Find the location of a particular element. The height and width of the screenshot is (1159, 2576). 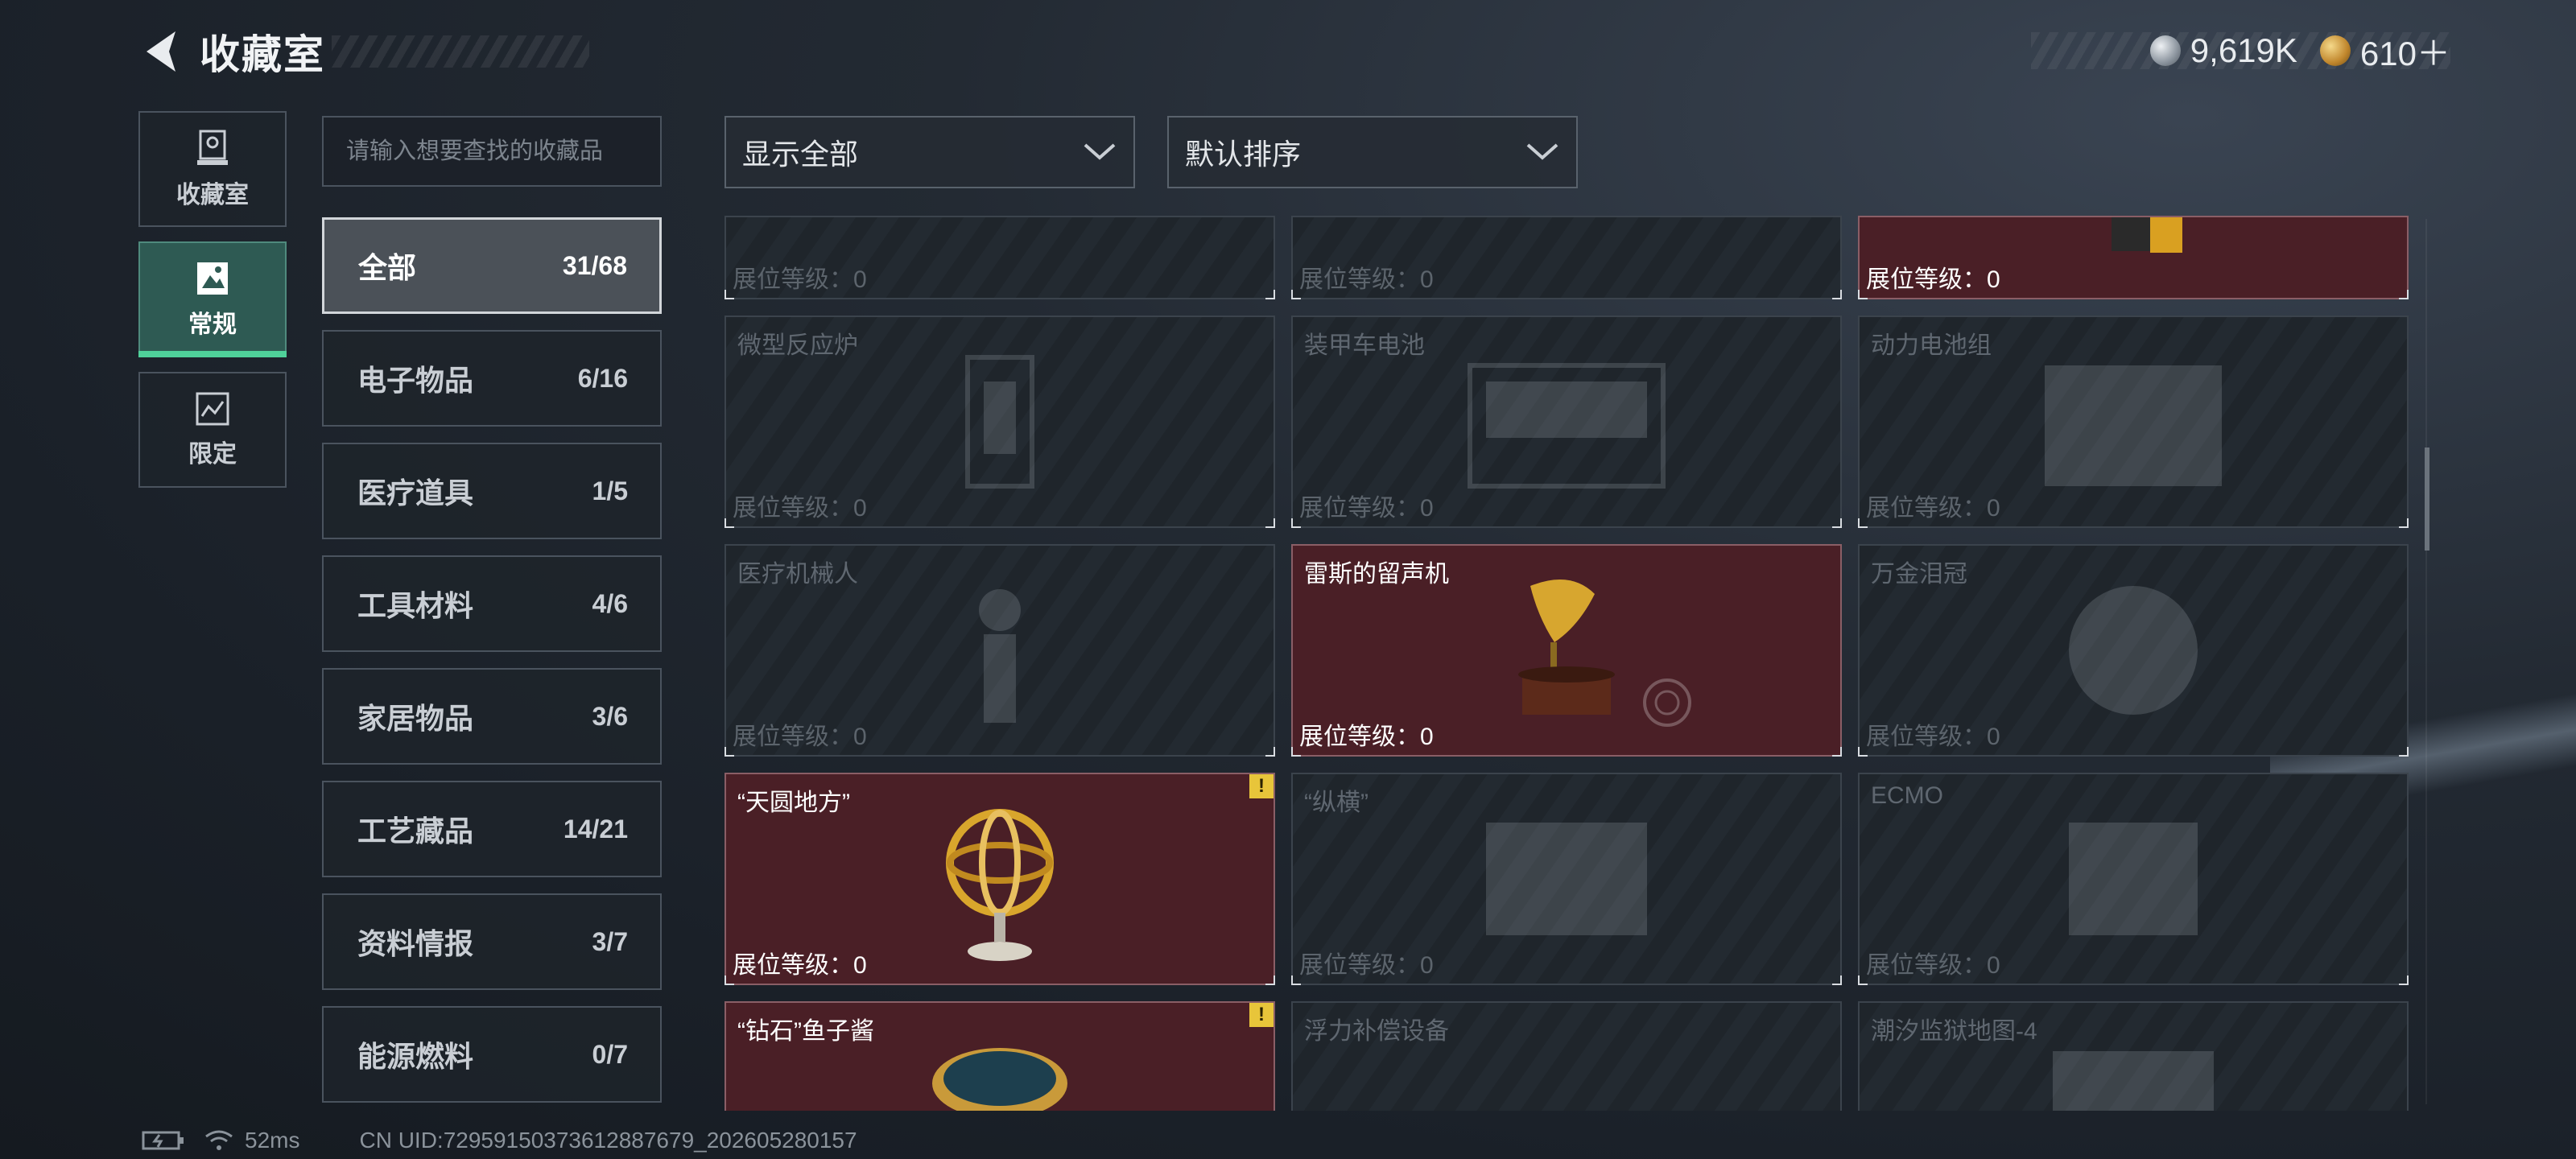

display-filter-dropdown: 显示全部 is located at coordinates (929, 152).